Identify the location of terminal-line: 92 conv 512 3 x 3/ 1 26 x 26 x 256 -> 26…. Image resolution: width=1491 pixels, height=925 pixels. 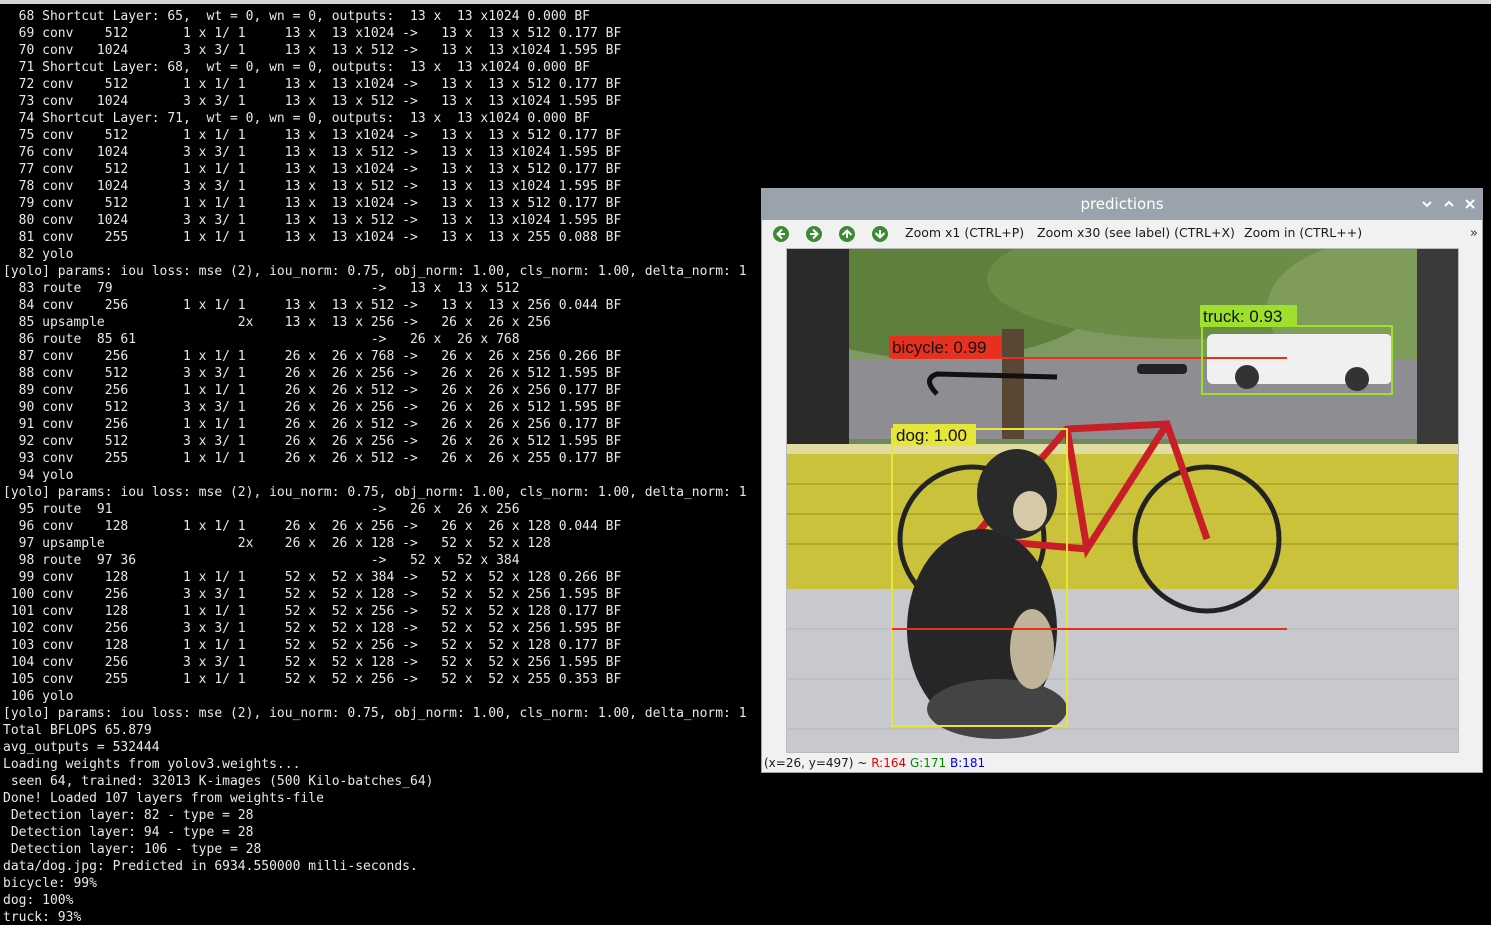
(312, 441).